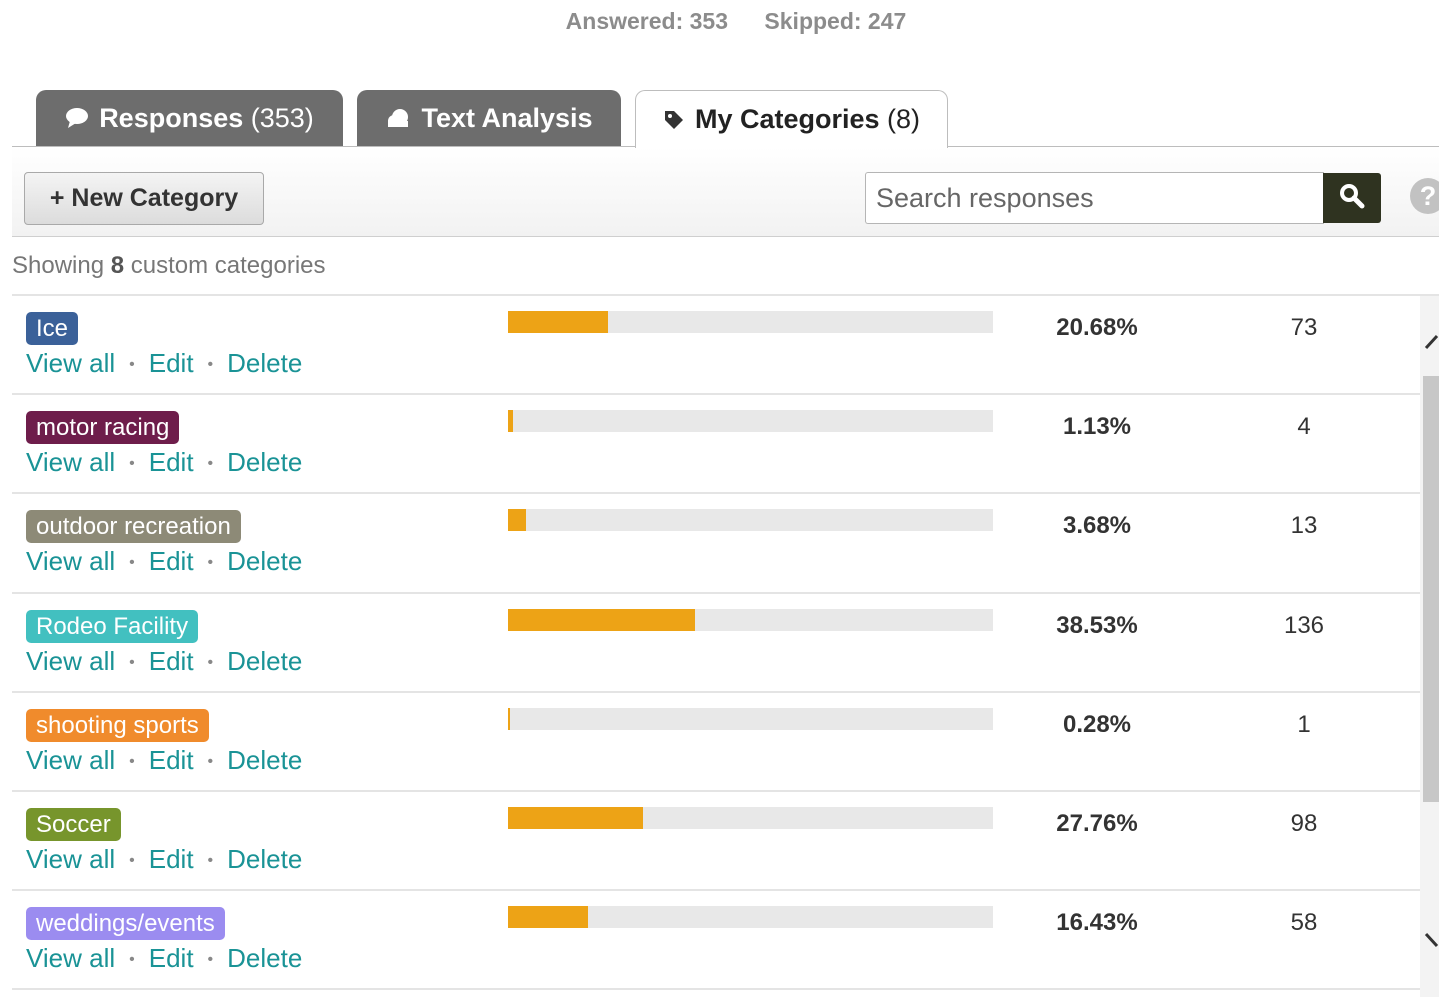 Image resolution: width=1439 pixels, height=997 pixels. I want to click on tab-my-categories: My Categories (8), so click(791, 119).